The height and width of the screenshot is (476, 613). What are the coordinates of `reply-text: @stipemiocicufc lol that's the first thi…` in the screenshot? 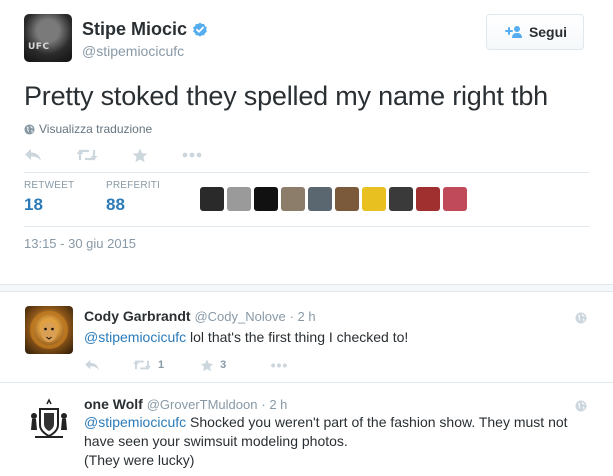 It's located at (334, 337).